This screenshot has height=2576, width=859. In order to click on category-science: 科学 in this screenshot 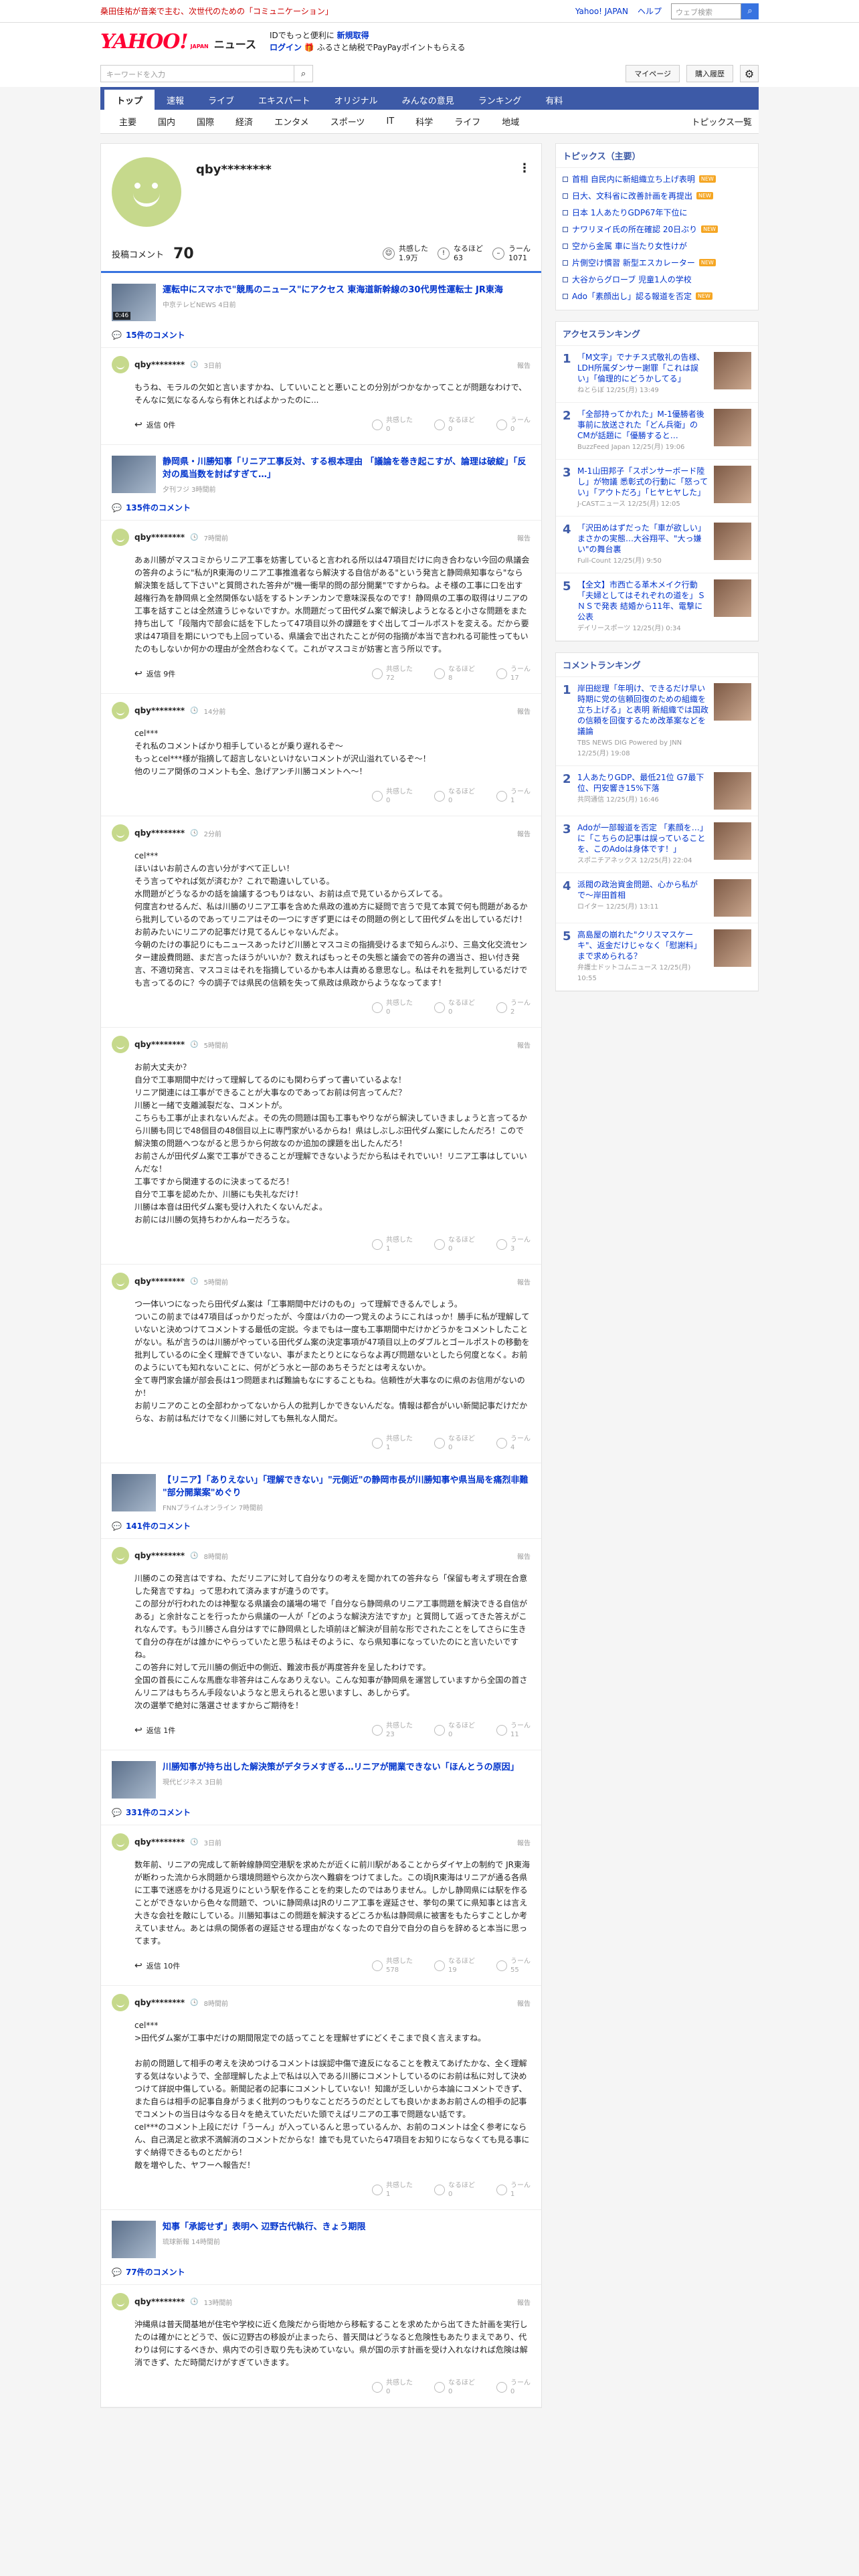, I will do `click(424, 122)`.